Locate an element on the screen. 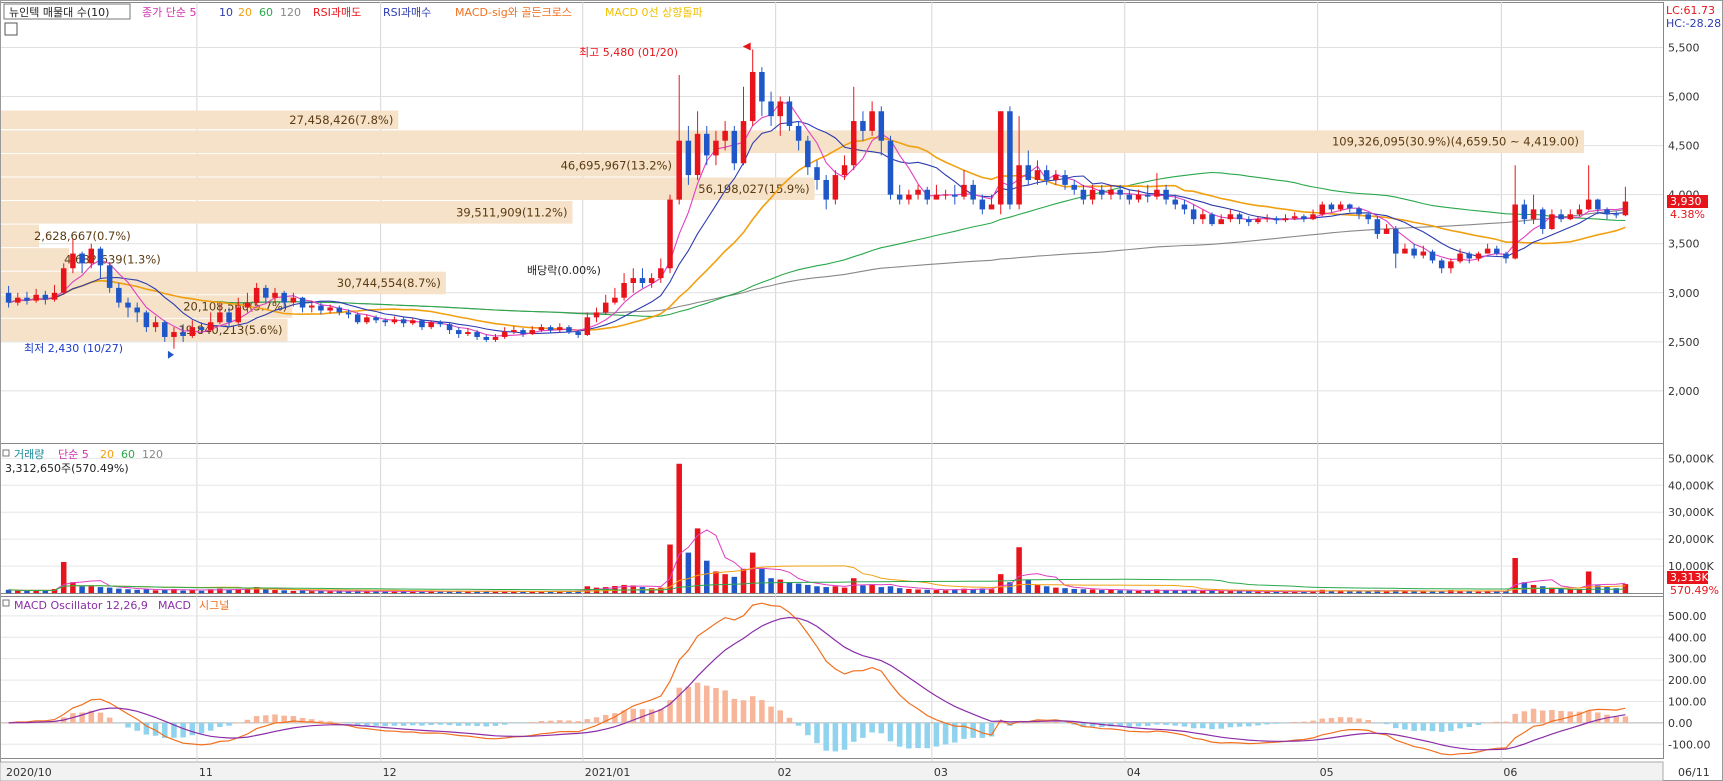  high-annotation: 최고 5,480 (01/20) is located at coordinates (628, 52).